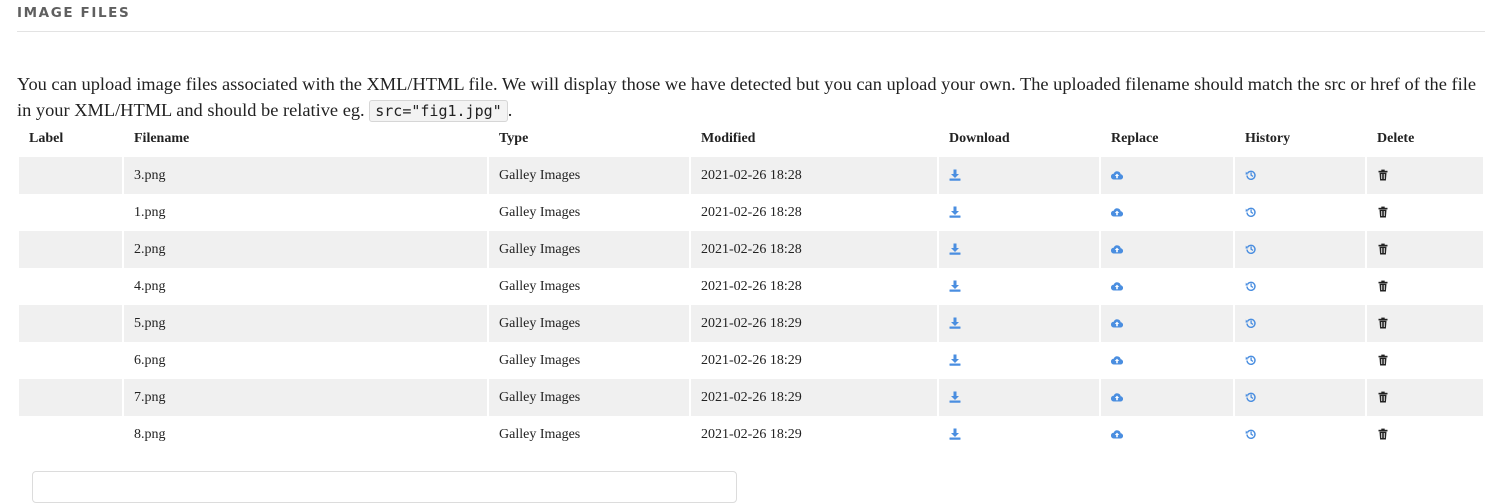 Image resolution: width=1485 pixels, height=503 pixels. Describe the element at coordinates (305, 175) in the screenshot. I see `cell-filename: 3.png` at that location.